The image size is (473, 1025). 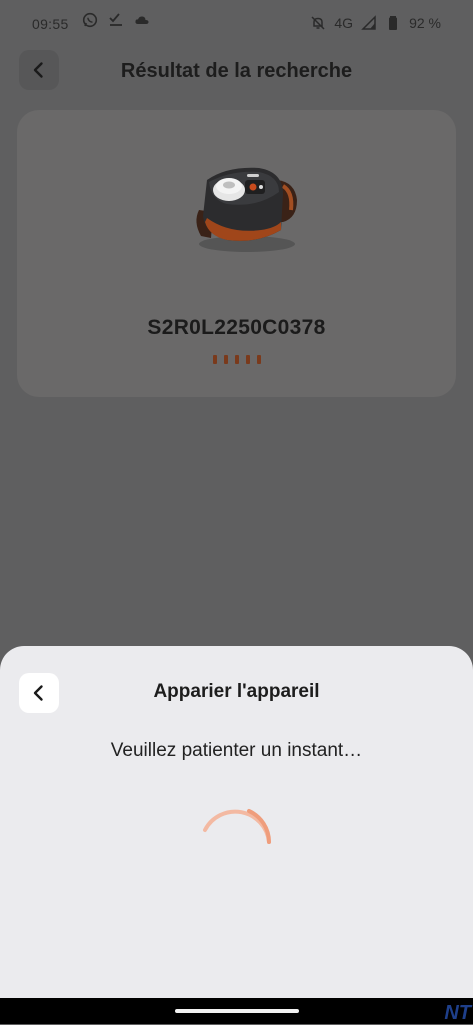 I want to click on battery-icon, so click(x=393, y=23).